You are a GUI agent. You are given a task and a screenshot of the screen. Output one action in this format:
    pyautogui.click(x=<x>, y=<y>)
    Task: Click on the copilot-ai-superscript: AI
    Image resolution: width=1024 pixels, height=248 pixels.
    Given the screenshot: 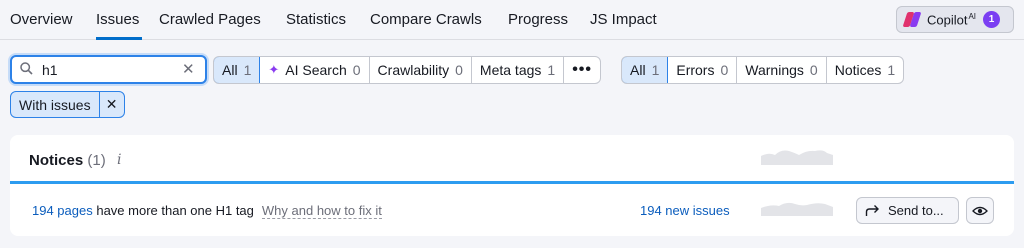 What is the action you would take?
    pyautogui.click(x=972, y=16)
    